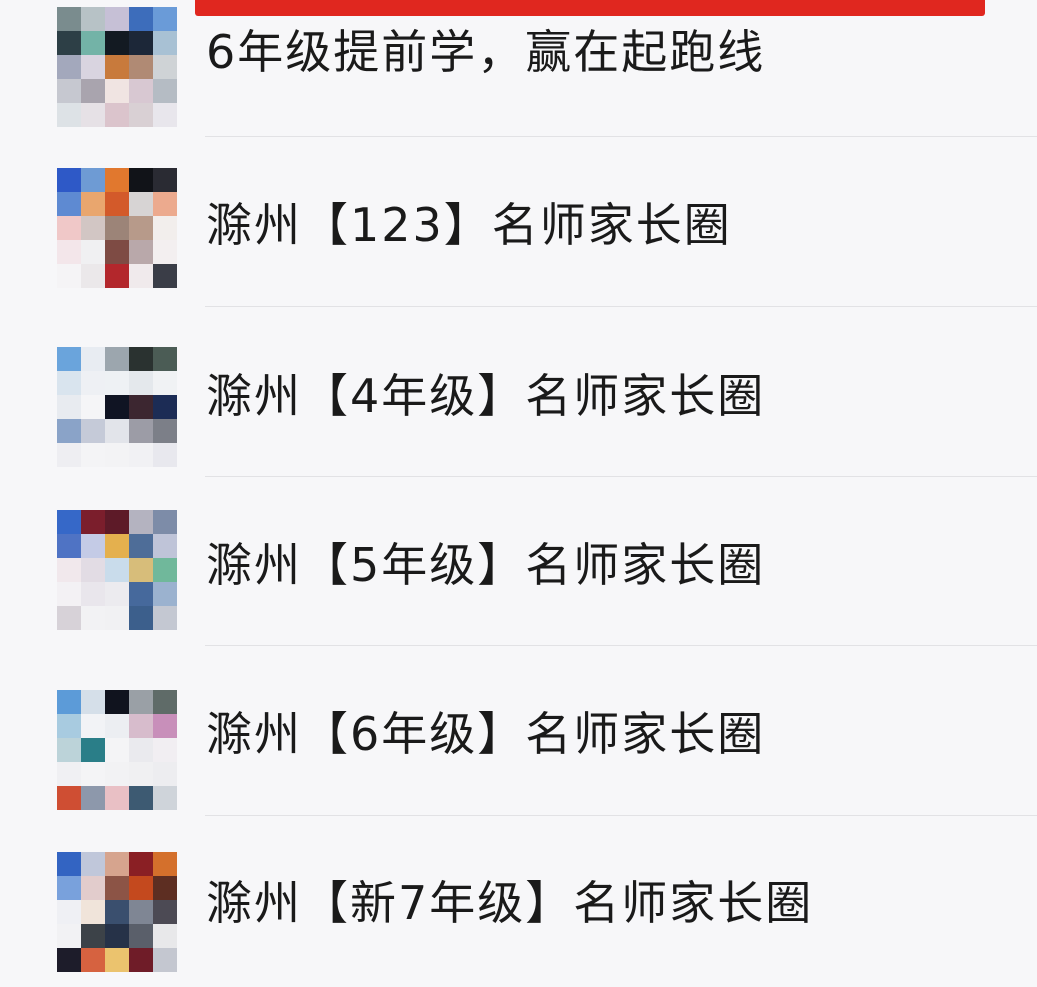  What do you see at coordinates (469, 225) in the screenshot?
I see `chat-name: 滁州【123】名师家长圈` at bounding box center [469, 225].